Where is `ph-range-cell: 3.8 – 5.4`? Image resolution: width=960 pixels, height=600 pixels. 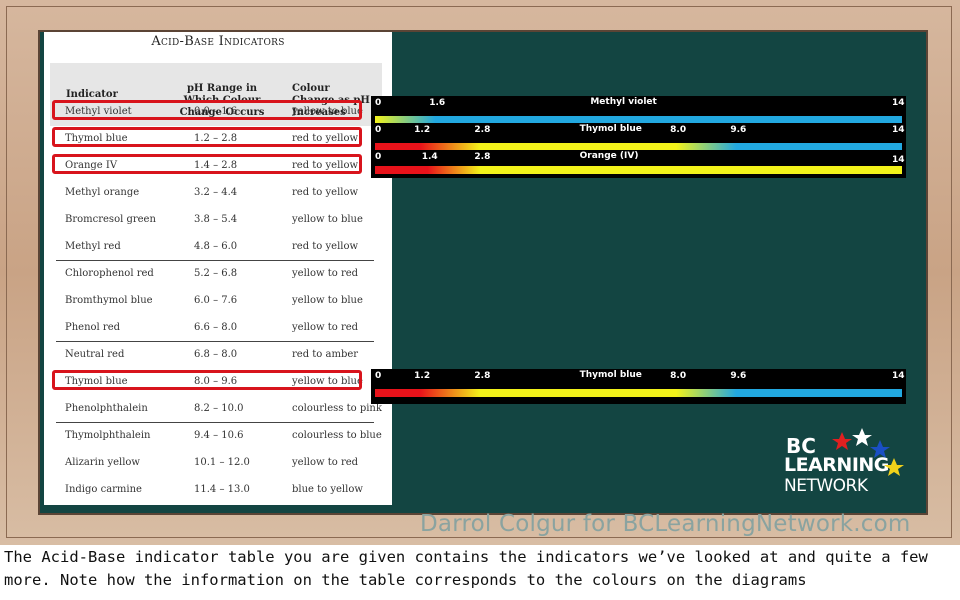 ph-range-cell: 3.8 – 5.4 is located at coordinates (216, 219).